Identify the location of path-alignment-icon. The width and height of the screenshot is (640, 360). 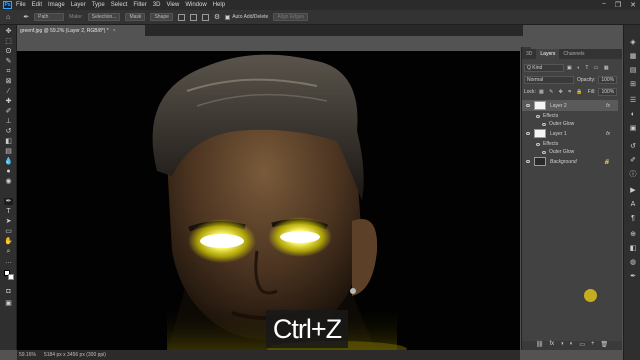
(193, 17).